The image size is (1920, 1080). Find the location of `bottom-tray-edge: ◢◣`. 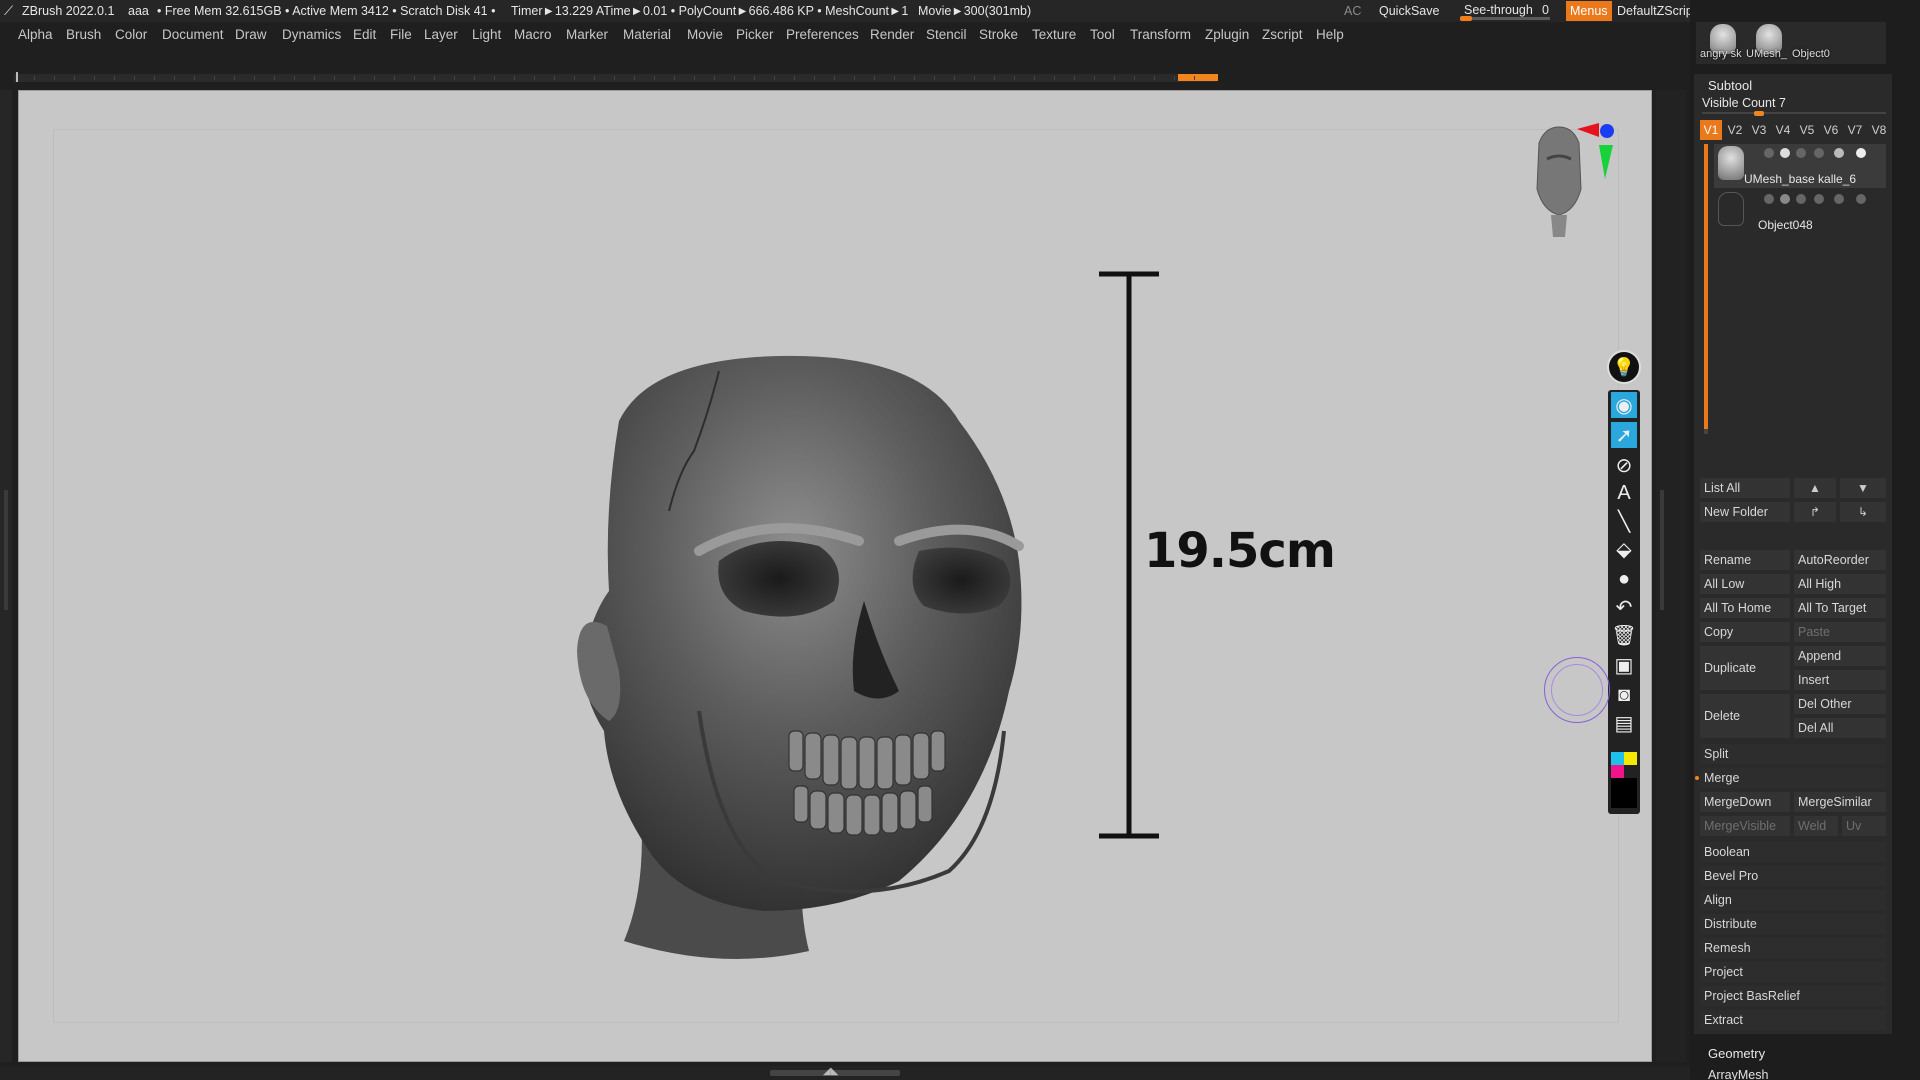

bottom-tray-edge: ◢◣ is located at coordinates (845, 1073).